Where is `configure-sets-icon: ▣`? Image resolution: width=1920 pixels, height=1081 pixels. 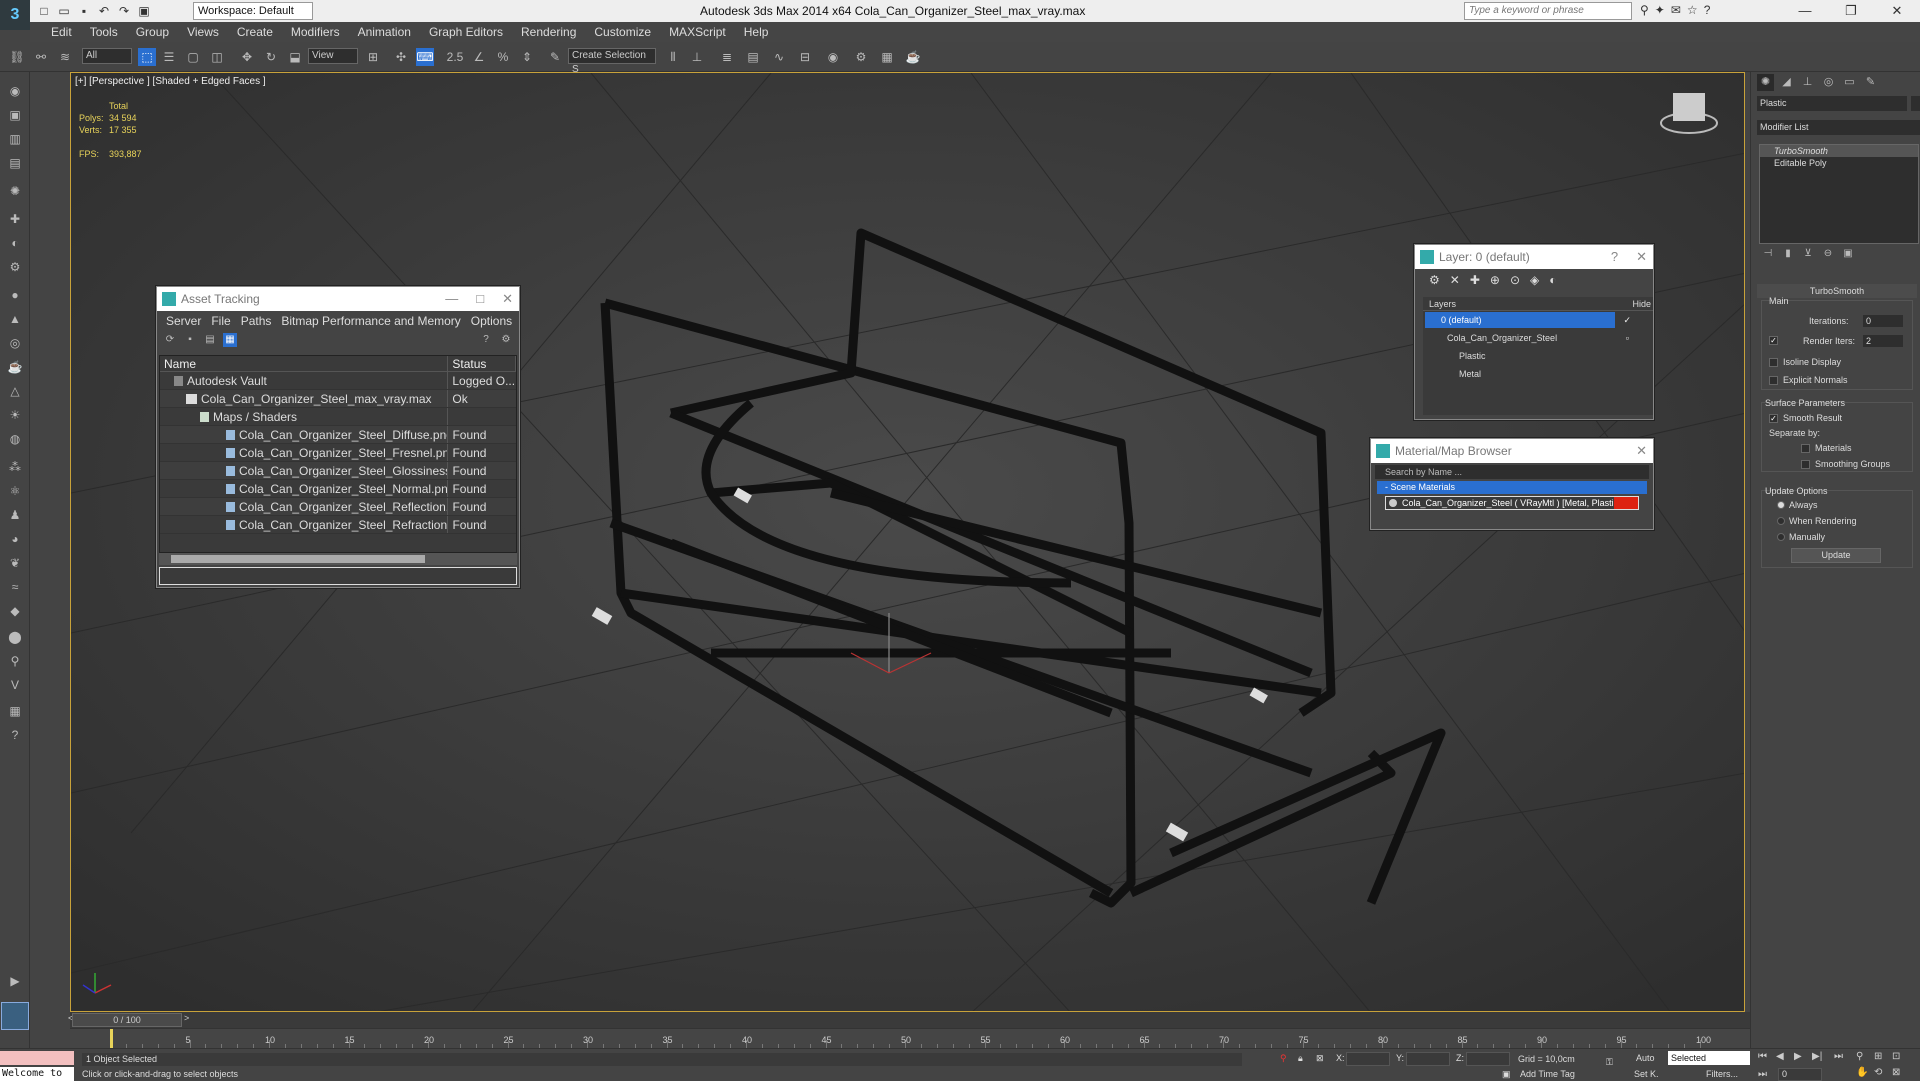 configure-sets-icon: ▣ is located at coordinates (1848, 253).